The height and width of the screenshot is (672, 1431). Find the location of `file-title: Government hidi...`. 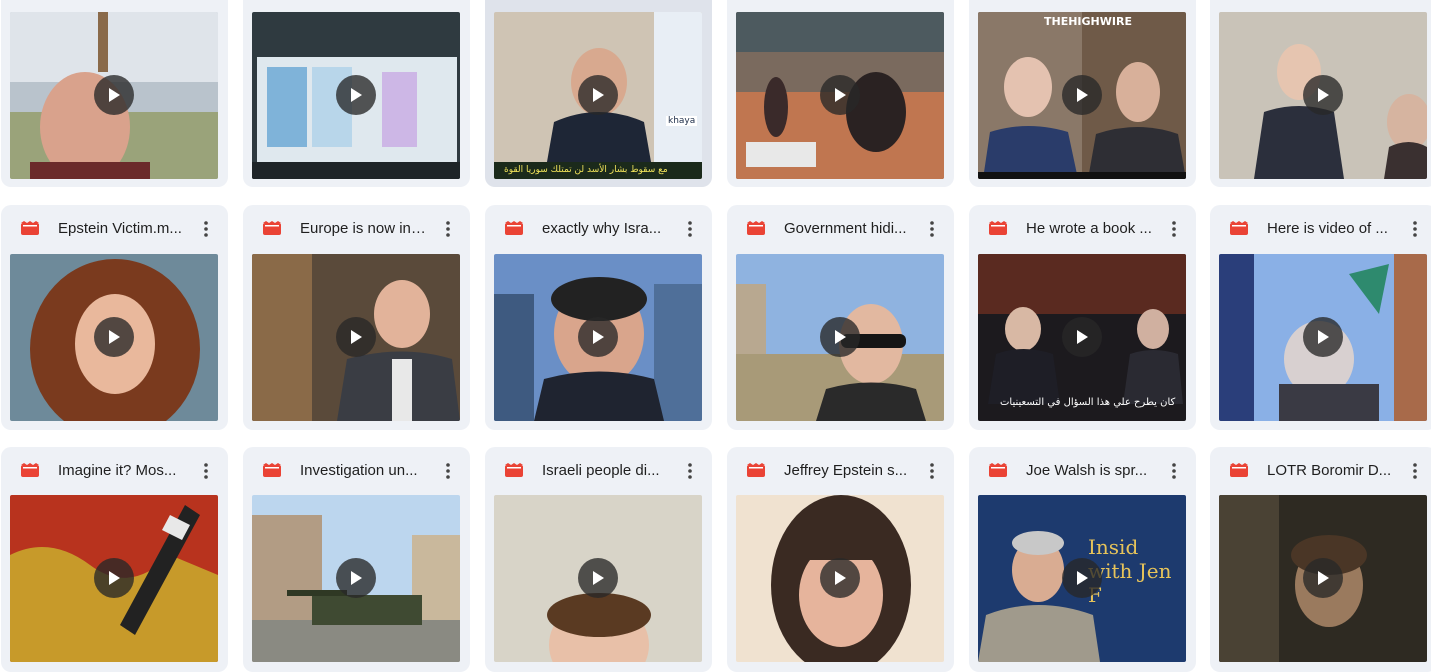

file-title: Government hidi... is located at coordinates (845, 228).